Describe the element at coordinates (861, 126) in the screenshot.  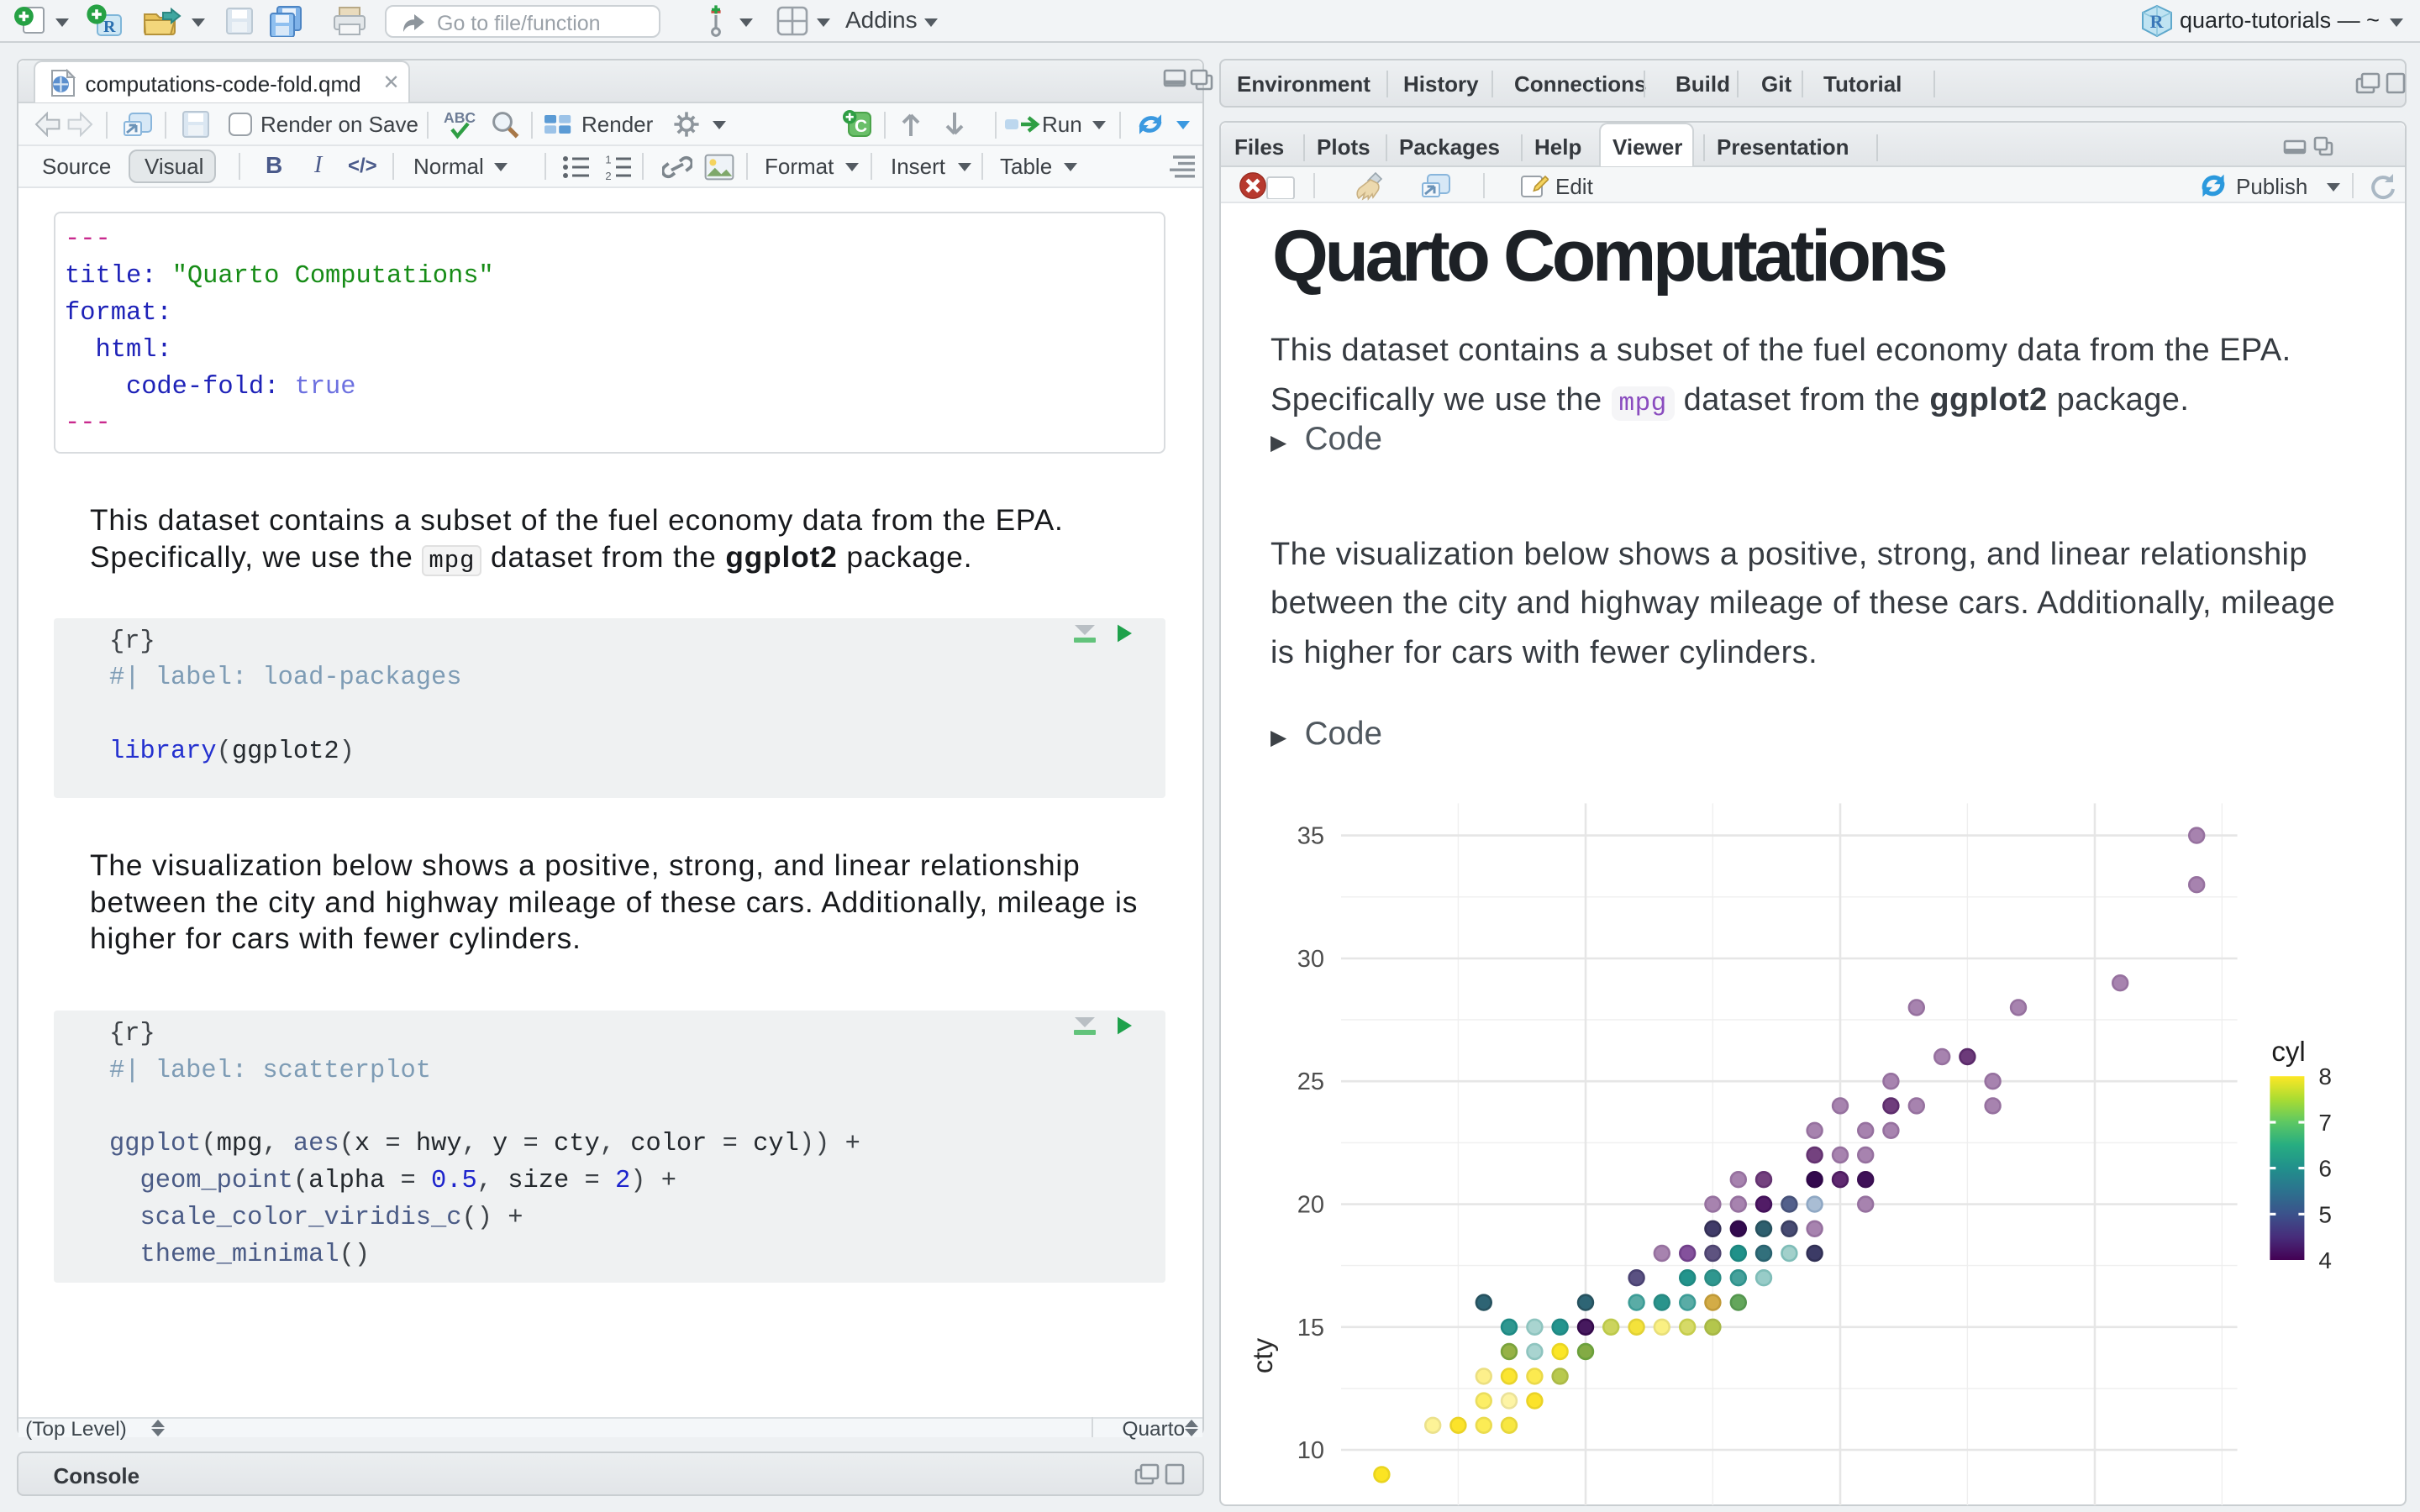
I see `svg-text: C` at that location.